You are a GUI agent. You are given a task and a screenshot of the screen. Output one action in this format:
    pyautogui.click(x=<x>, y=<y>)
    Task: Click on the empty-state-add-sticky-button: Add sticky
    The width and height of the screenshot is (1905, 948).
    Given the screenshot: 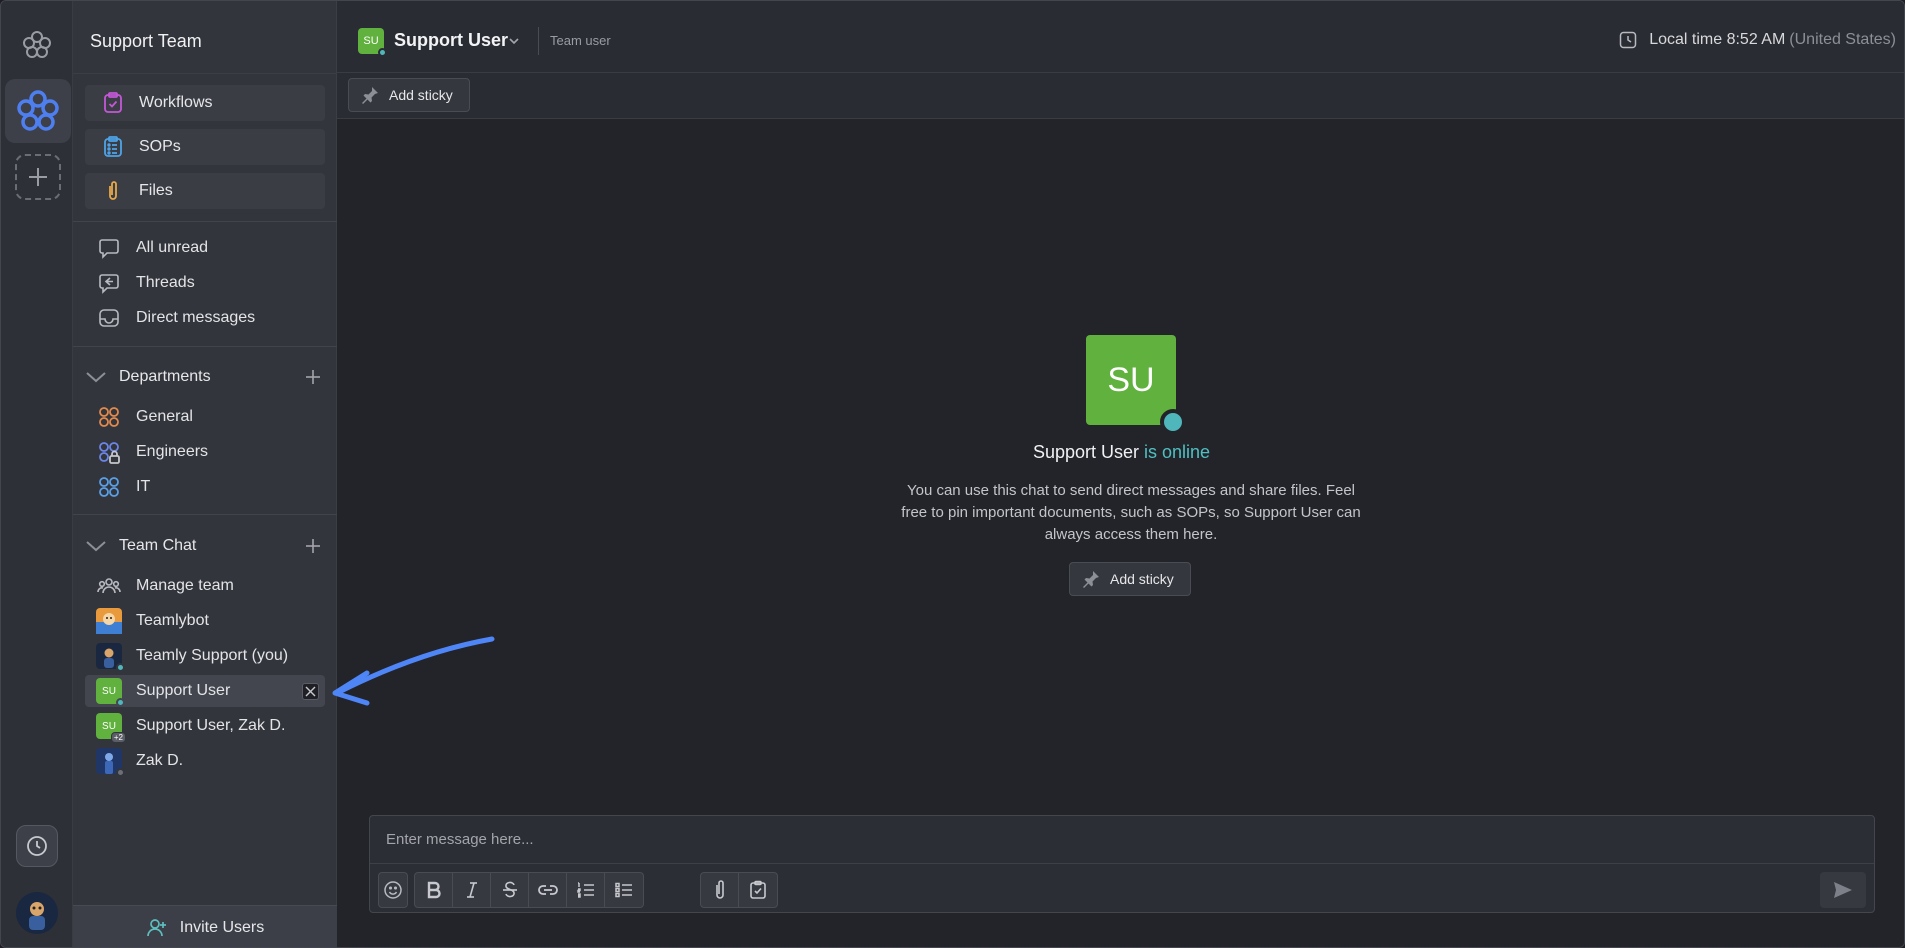 What is the action you would take?
    pyautogui.click(x=1130, y=579)
    